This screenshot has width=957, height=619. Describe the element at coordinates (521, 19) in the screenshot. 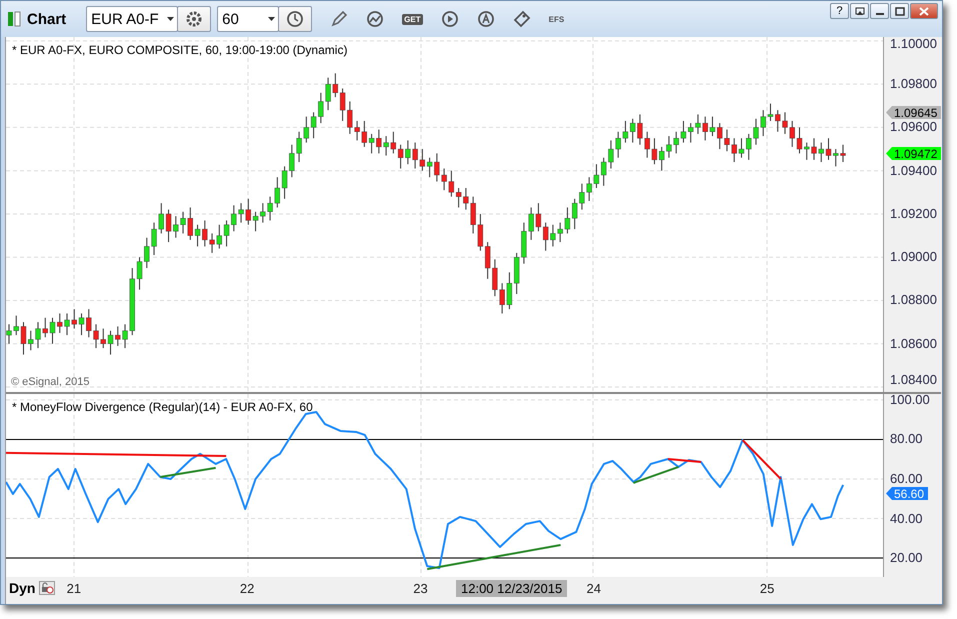

I see `tag-icon` at that location.